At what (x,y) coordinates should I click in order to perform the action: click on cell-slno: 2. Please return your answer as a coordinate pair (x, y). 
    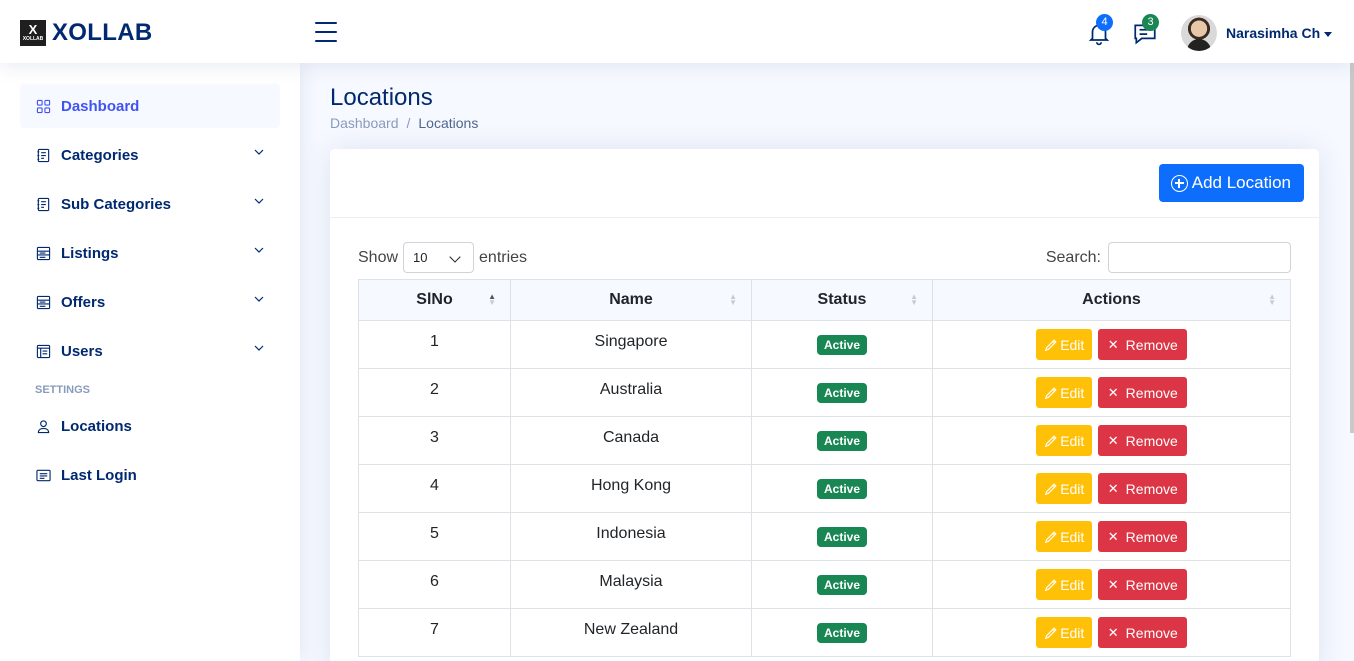
    Looking at the image, I should click on (434, 392).